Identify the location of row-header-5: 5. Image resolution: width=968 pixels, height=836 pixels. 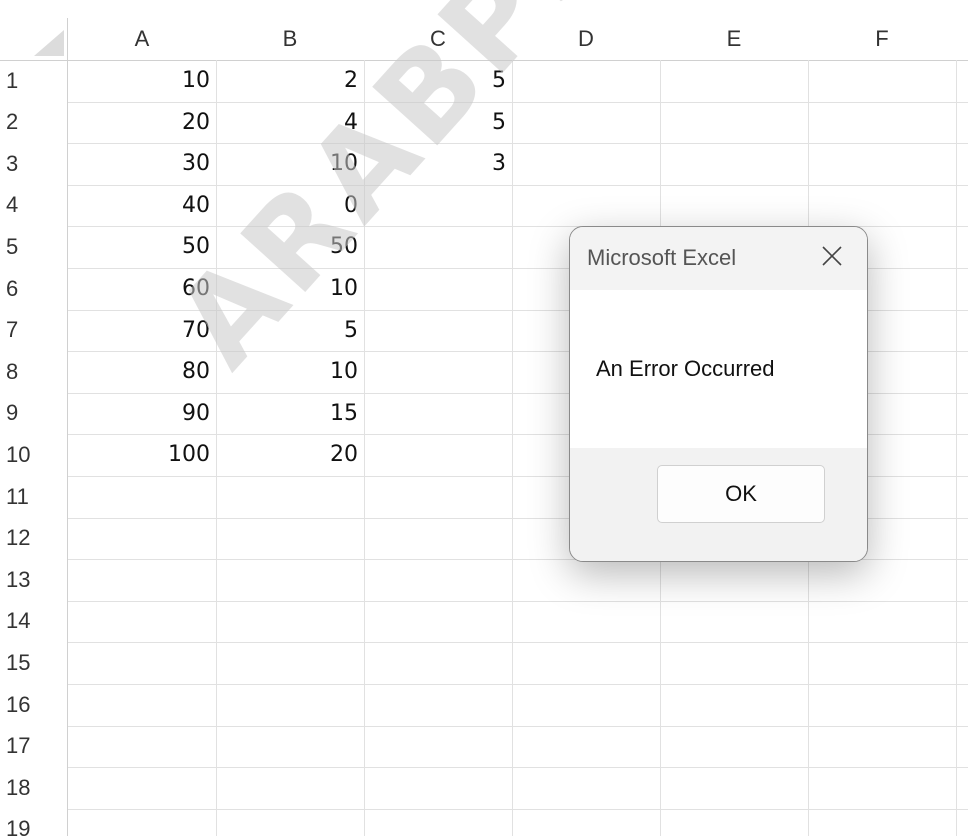
(34, 246).